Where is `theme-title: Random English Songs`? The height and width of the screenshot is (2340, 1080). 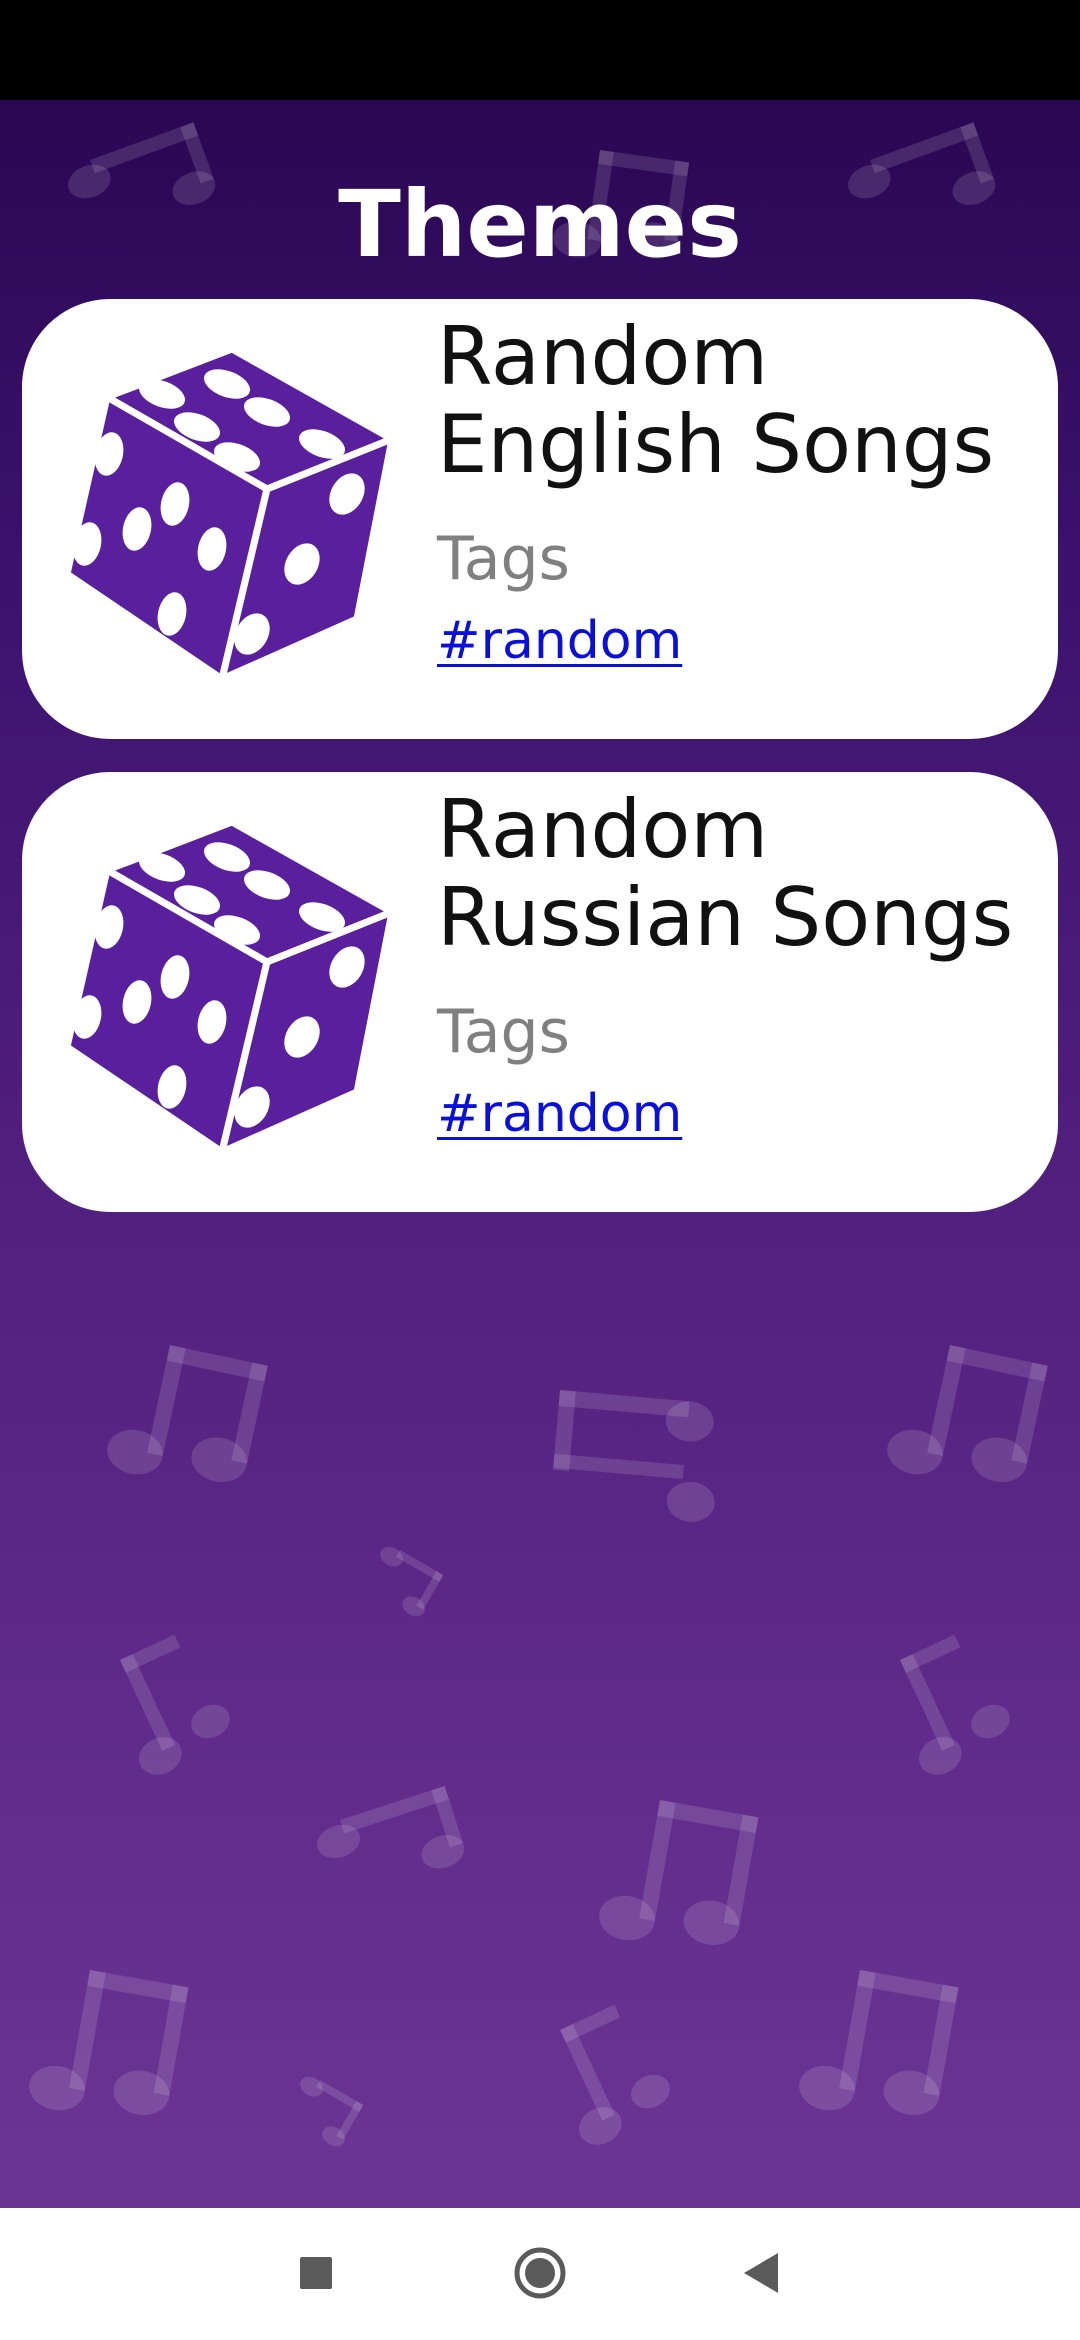 theme-title: Random English Songs is located at coordinates (742, 401).